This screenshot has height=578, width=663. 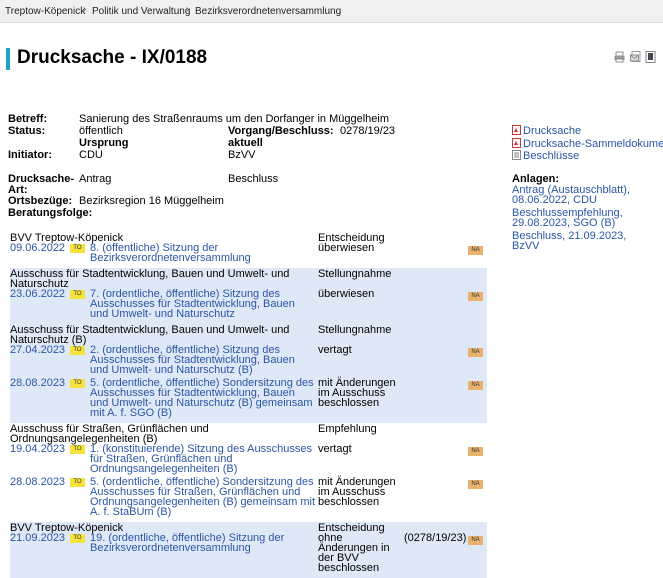 What do you see at coordinates (28, 119) in the screenshot?
I see `betreff-label: Betreff:` at bounding box center [28, 119].